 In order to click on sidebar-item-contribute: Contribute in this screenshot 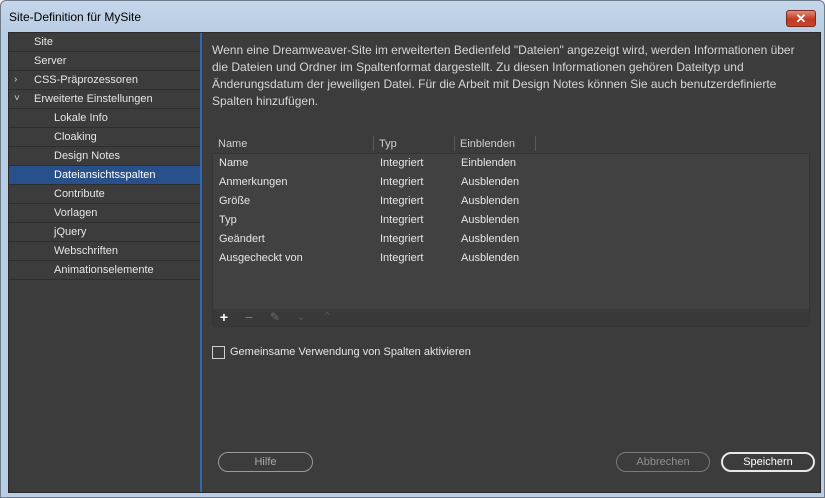, I will do `click(104, 194)`.